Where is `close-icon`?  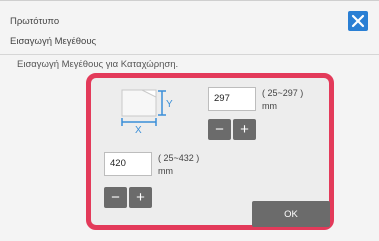 close-icon is located at coordinates (358, 21).